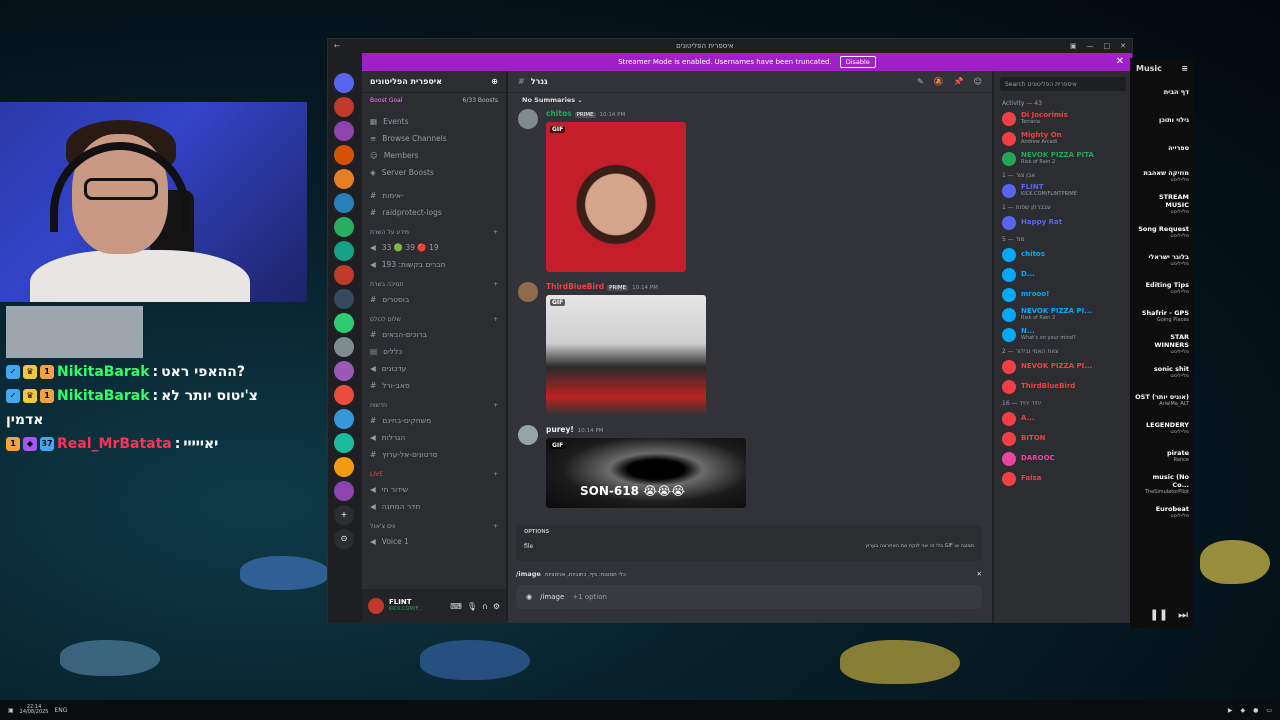 The image size is (1280, 720). Describe the element at coordinates (1162, 176) in the screenshot. I see `playlist-item: מוזיקה שאהבת פלייליסט` at that location.